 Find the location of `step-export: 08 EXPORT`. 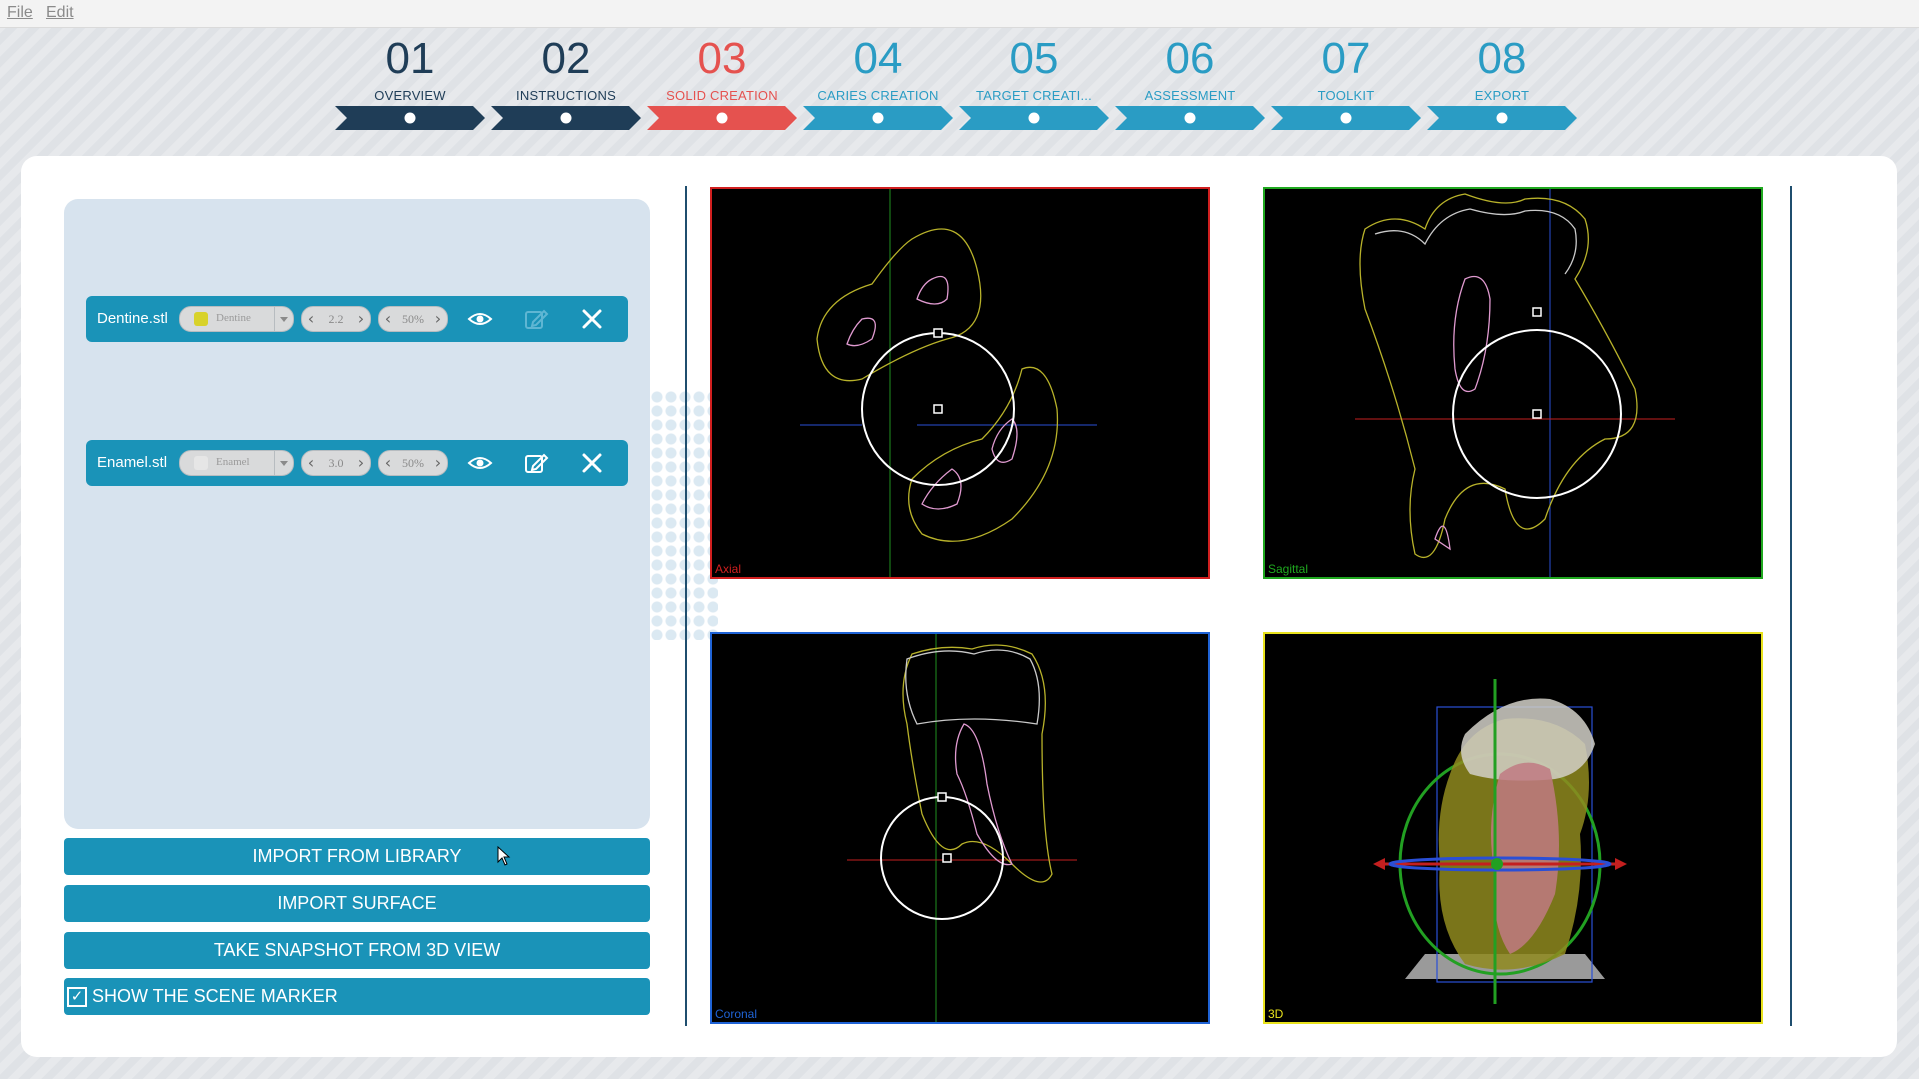

step-export: 08 EXPORT is located at coordinates (1502, 82).